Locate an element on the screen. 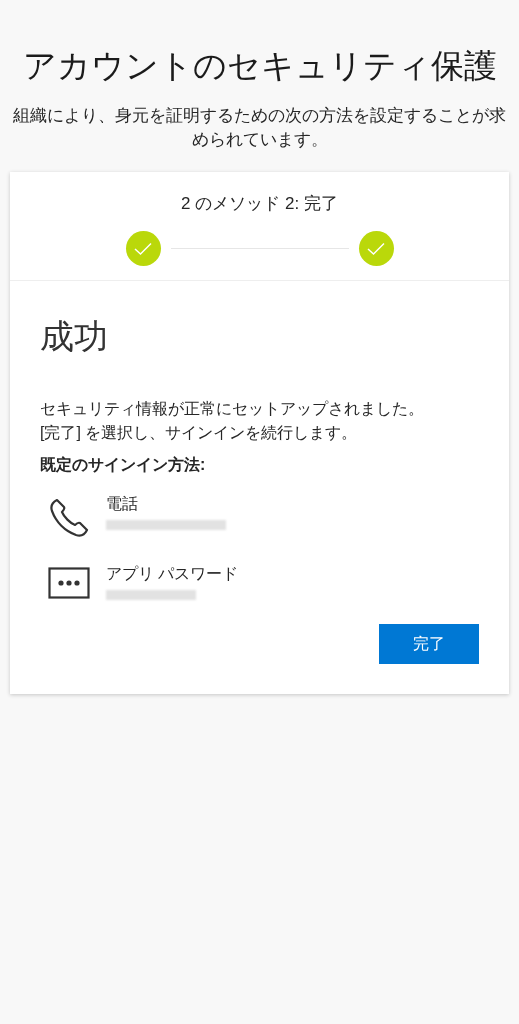 The width and height of the screenshot is (519, 1024). method-name: 電話 is located at coordinates (122, 504).